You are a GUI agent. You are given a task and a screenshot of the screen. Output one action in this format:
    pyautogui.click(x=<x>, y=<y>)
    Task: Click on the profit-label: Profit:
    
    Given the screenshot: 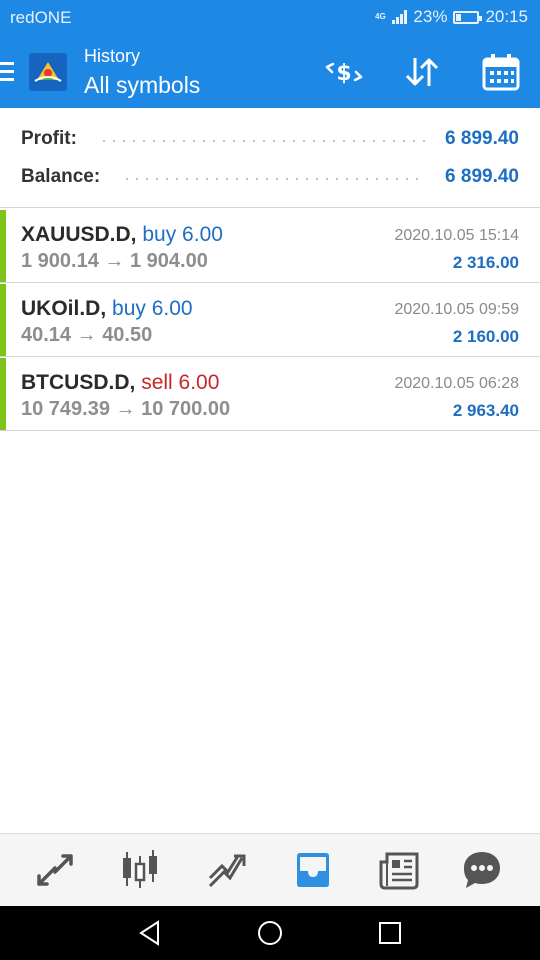 What is the action you would take?
    pyautogui.click(x=49, y=138)
    